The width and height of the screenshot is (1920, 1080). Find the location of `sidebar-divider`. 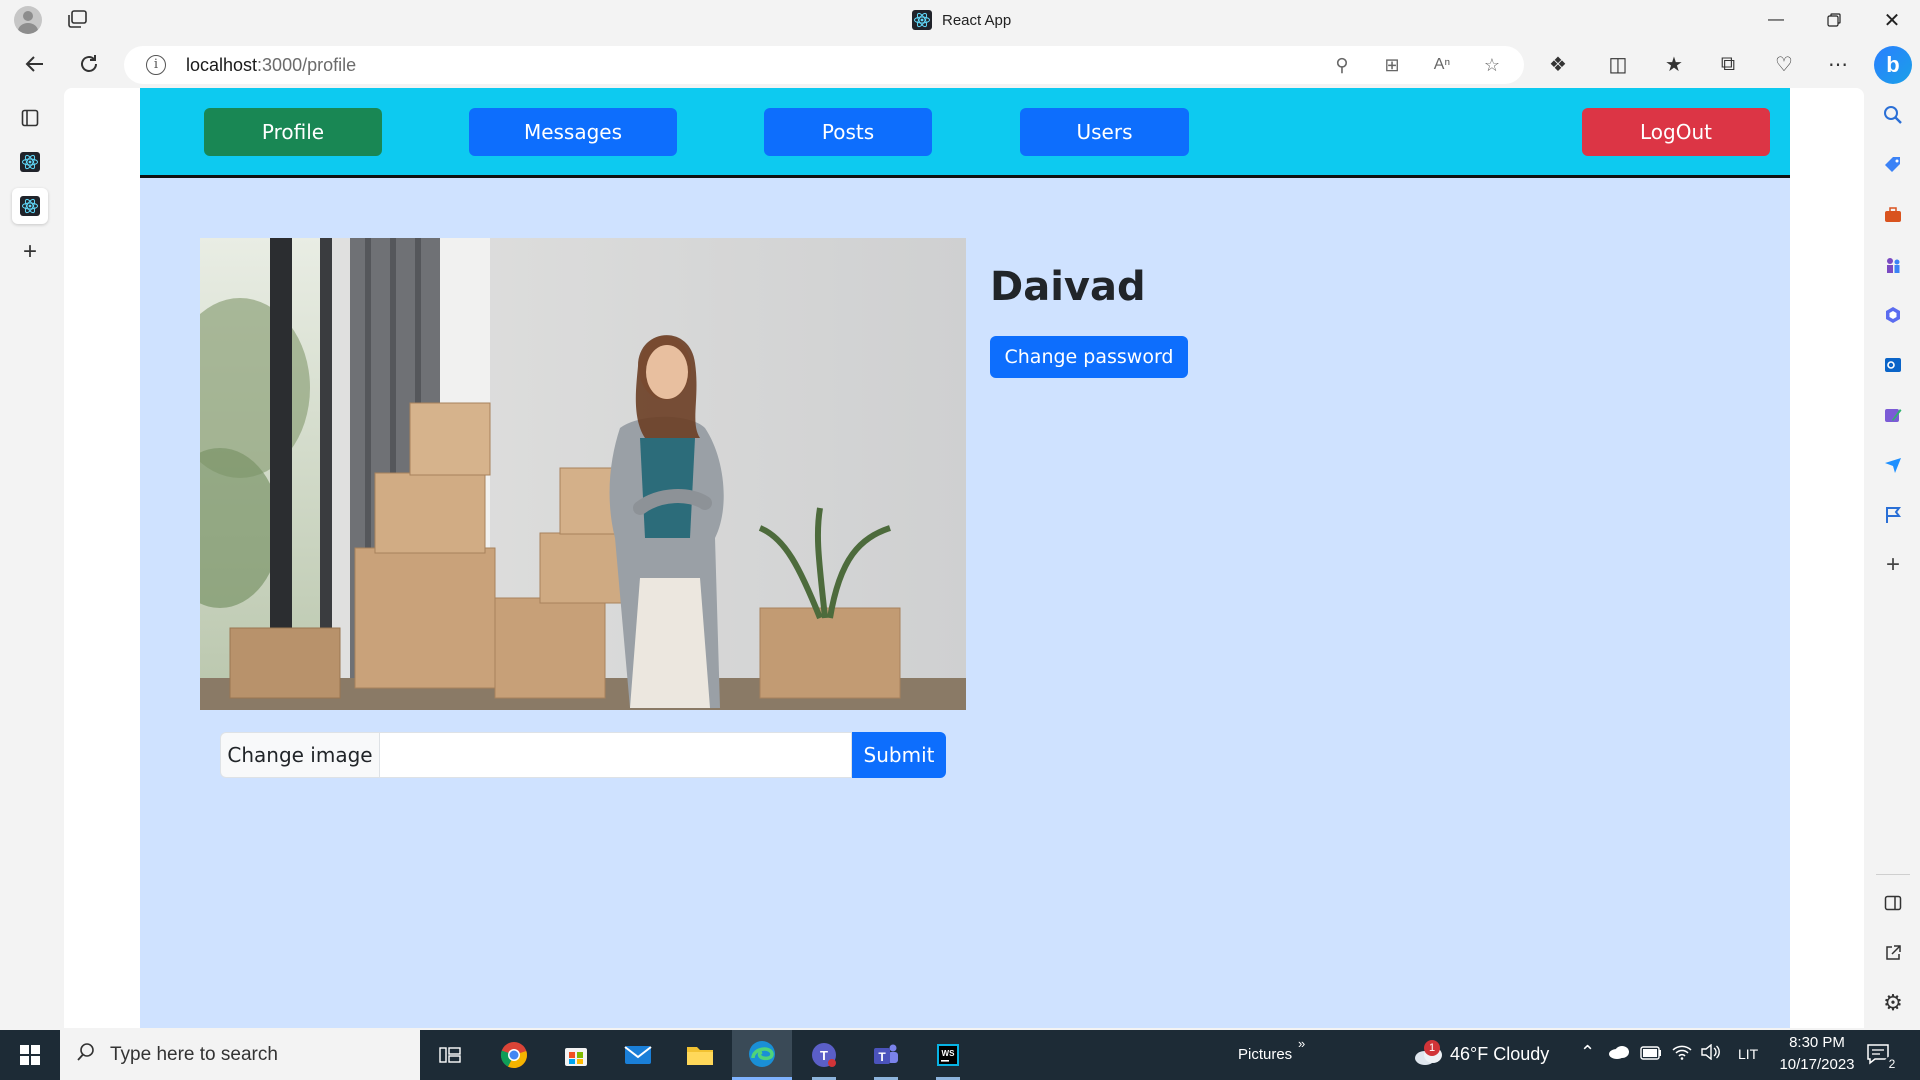

sidebar-divider is located at coordinates (1893, 874).